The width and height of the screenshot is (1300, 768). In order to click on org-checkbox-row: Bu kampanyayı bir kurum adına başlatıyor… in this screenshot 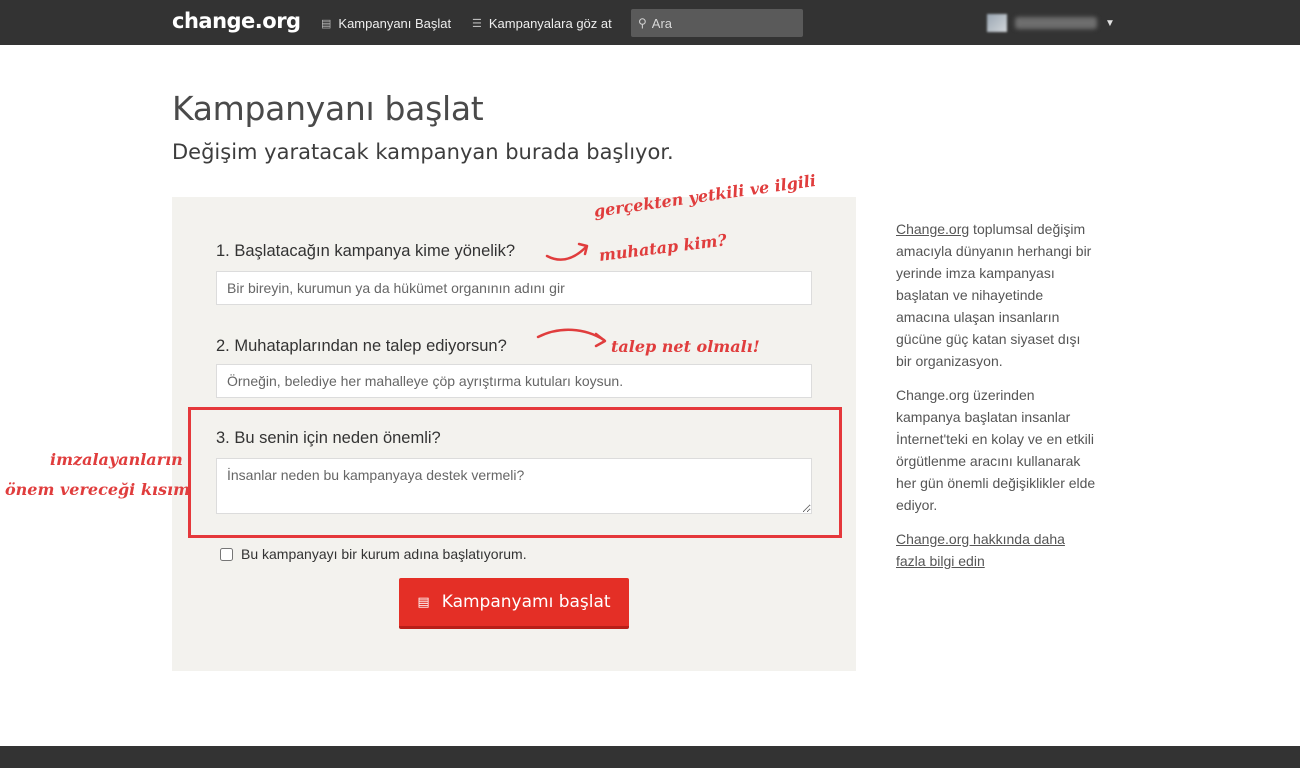, I will do `click(373, 554)`.